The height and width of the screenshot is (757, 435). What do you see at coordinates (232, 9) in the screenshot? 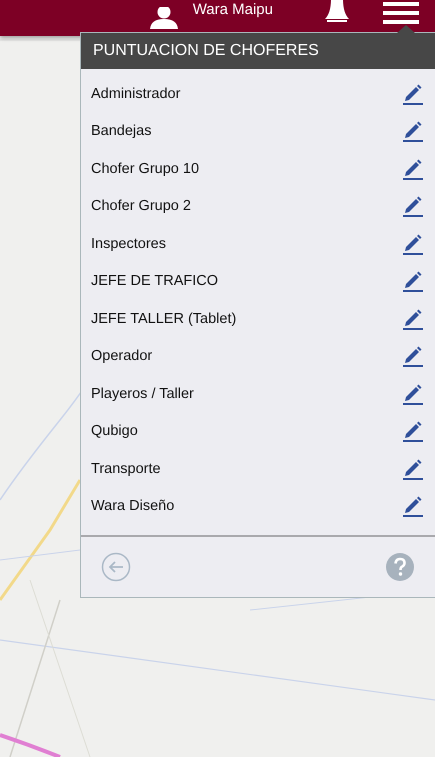
I see `user-name: Wara Maipu` at bounding box center [232, 9].